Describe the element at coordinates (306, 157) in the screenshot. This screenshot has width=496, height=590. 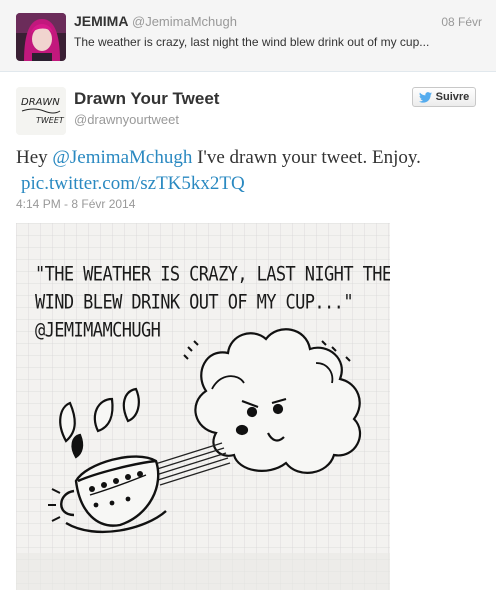
I see `tweet-text-suffix: I've drawn your tweet. Enjoy.` at that location.